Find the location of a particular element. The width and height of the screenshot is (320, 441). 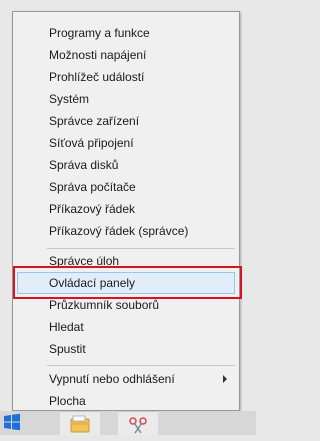

menu-item-shutdown-signout: Vypnutí nebo odhlášení is located at coordinates (126, 379).